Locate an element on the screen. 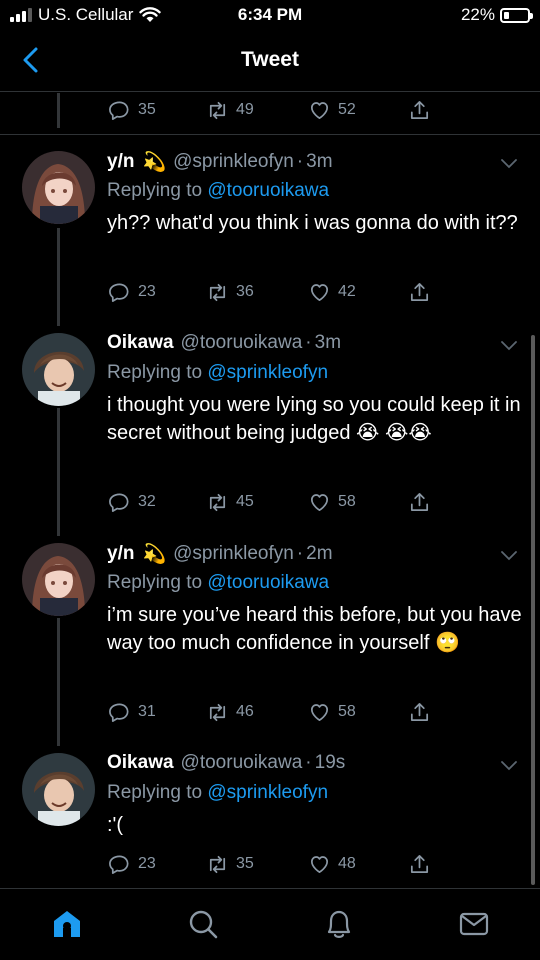 The width and height of the screenshot is (540, 960). like-button: 42 is located at coordinates (332, 292).